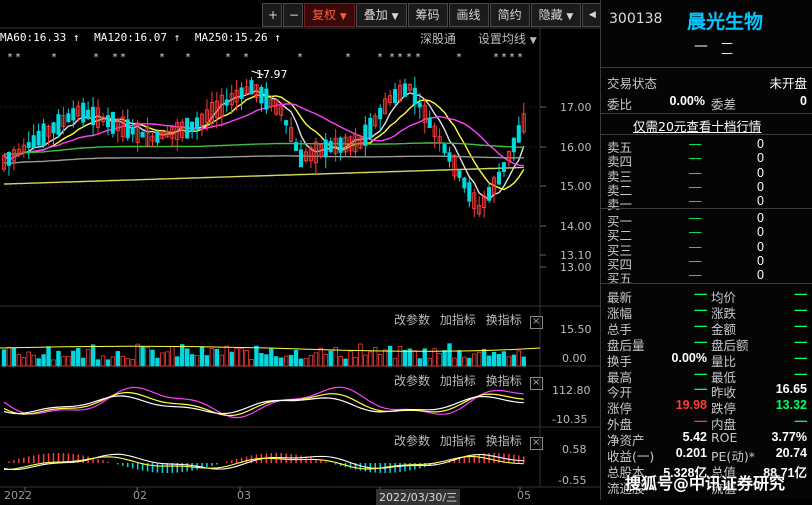 Image resolution: width=812 pixels, height=505 pixels. I want to click on stock-code: 300138, so click(636, 19).